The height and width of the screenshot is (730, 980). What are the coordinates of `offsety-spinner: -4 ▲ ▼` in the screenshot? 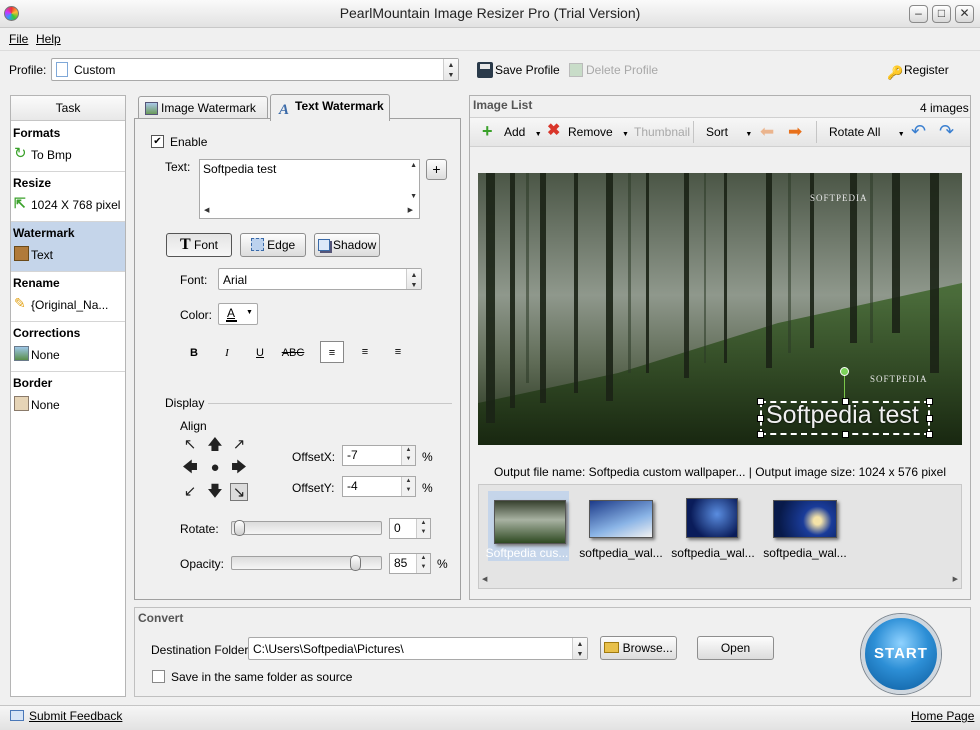 It's located at (379, 486).